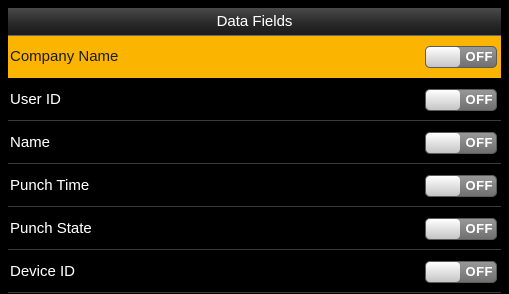 The image size is (509, 294). I want to click on field-label: User ID, so click(35, 99).